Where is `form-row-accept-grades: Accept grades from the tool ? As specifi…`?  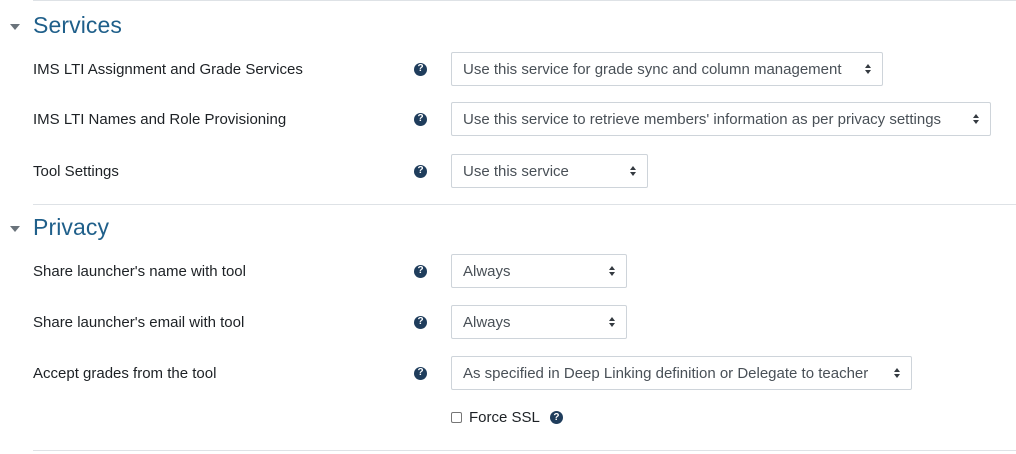 form-row-accept-grades: Accept grades from the tool ? As specifi… is located at coordinates (524, 373).